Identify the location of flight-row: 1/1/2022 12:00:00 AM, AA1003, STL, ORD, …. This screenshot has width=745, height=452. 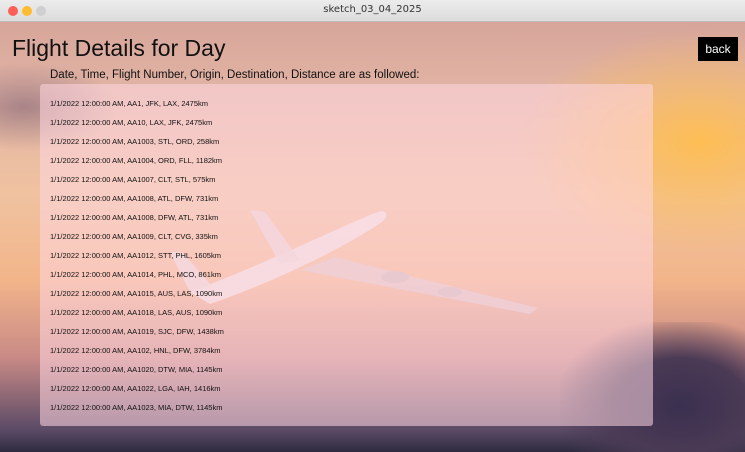
(135, 141).